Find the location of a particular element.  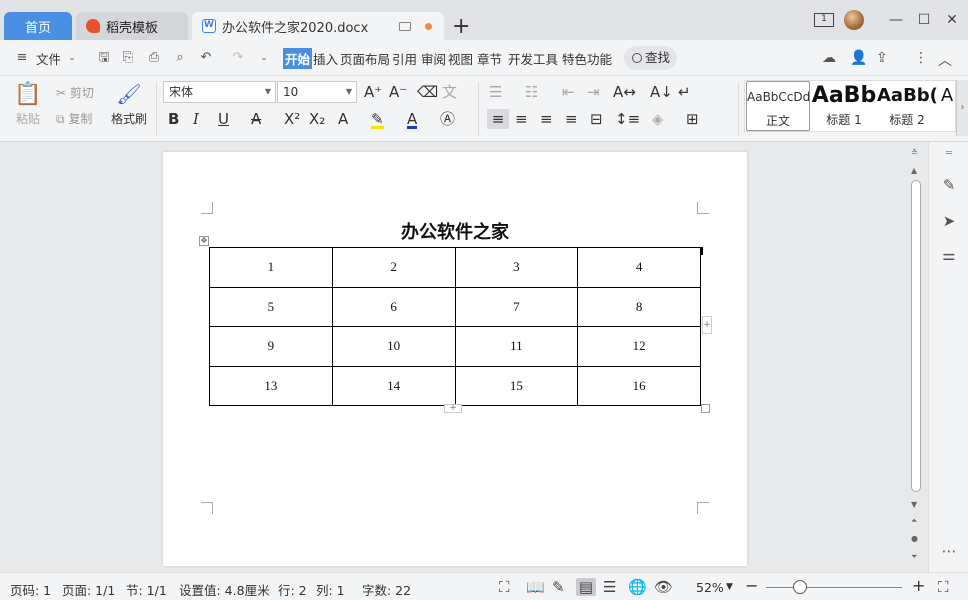

menu-start: 开始 is located at coordinates (298, 58).